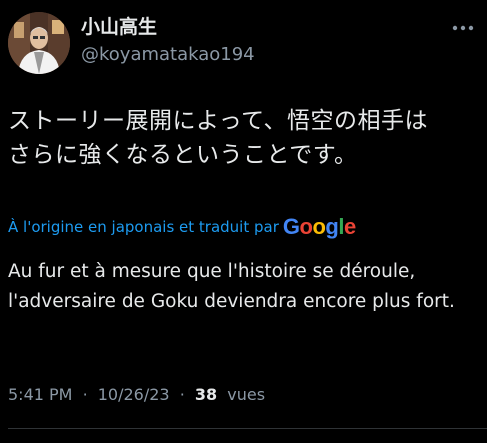  Describe the element at coordinates (206, 394) in the screenshot. I see `views-count: 38` at that location.